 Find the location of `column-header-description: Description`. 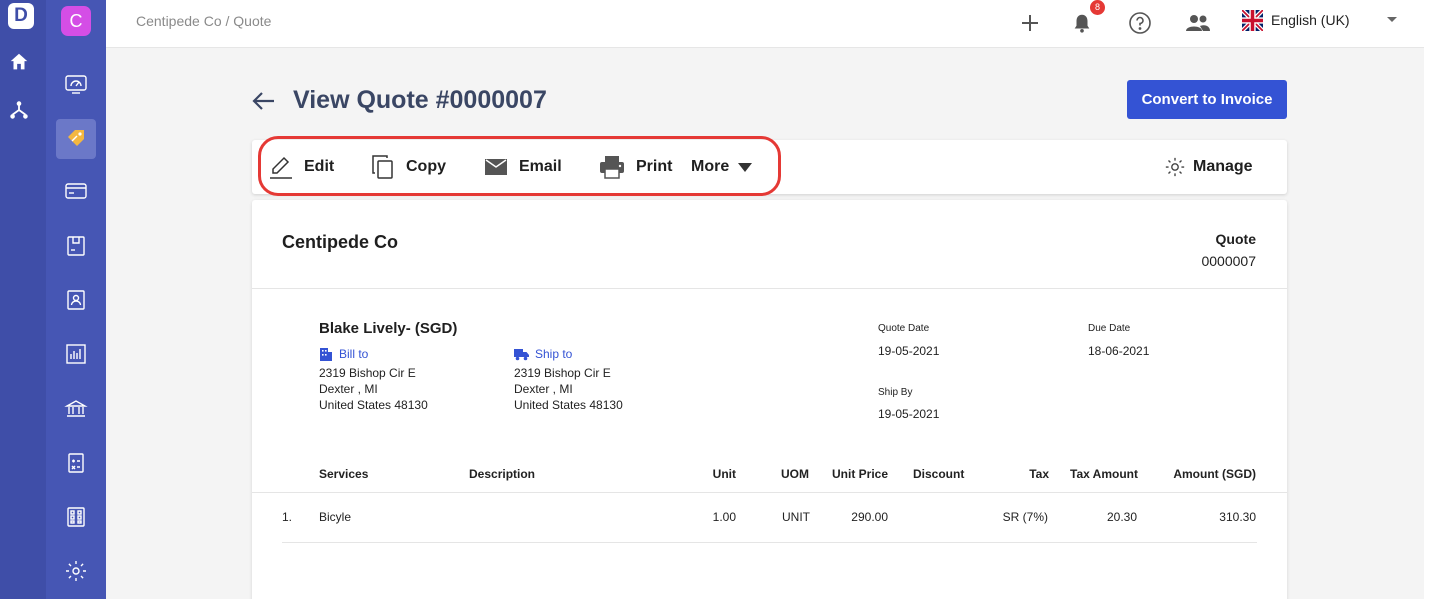

column-header-description: Description is located at coordinates (502, 474).